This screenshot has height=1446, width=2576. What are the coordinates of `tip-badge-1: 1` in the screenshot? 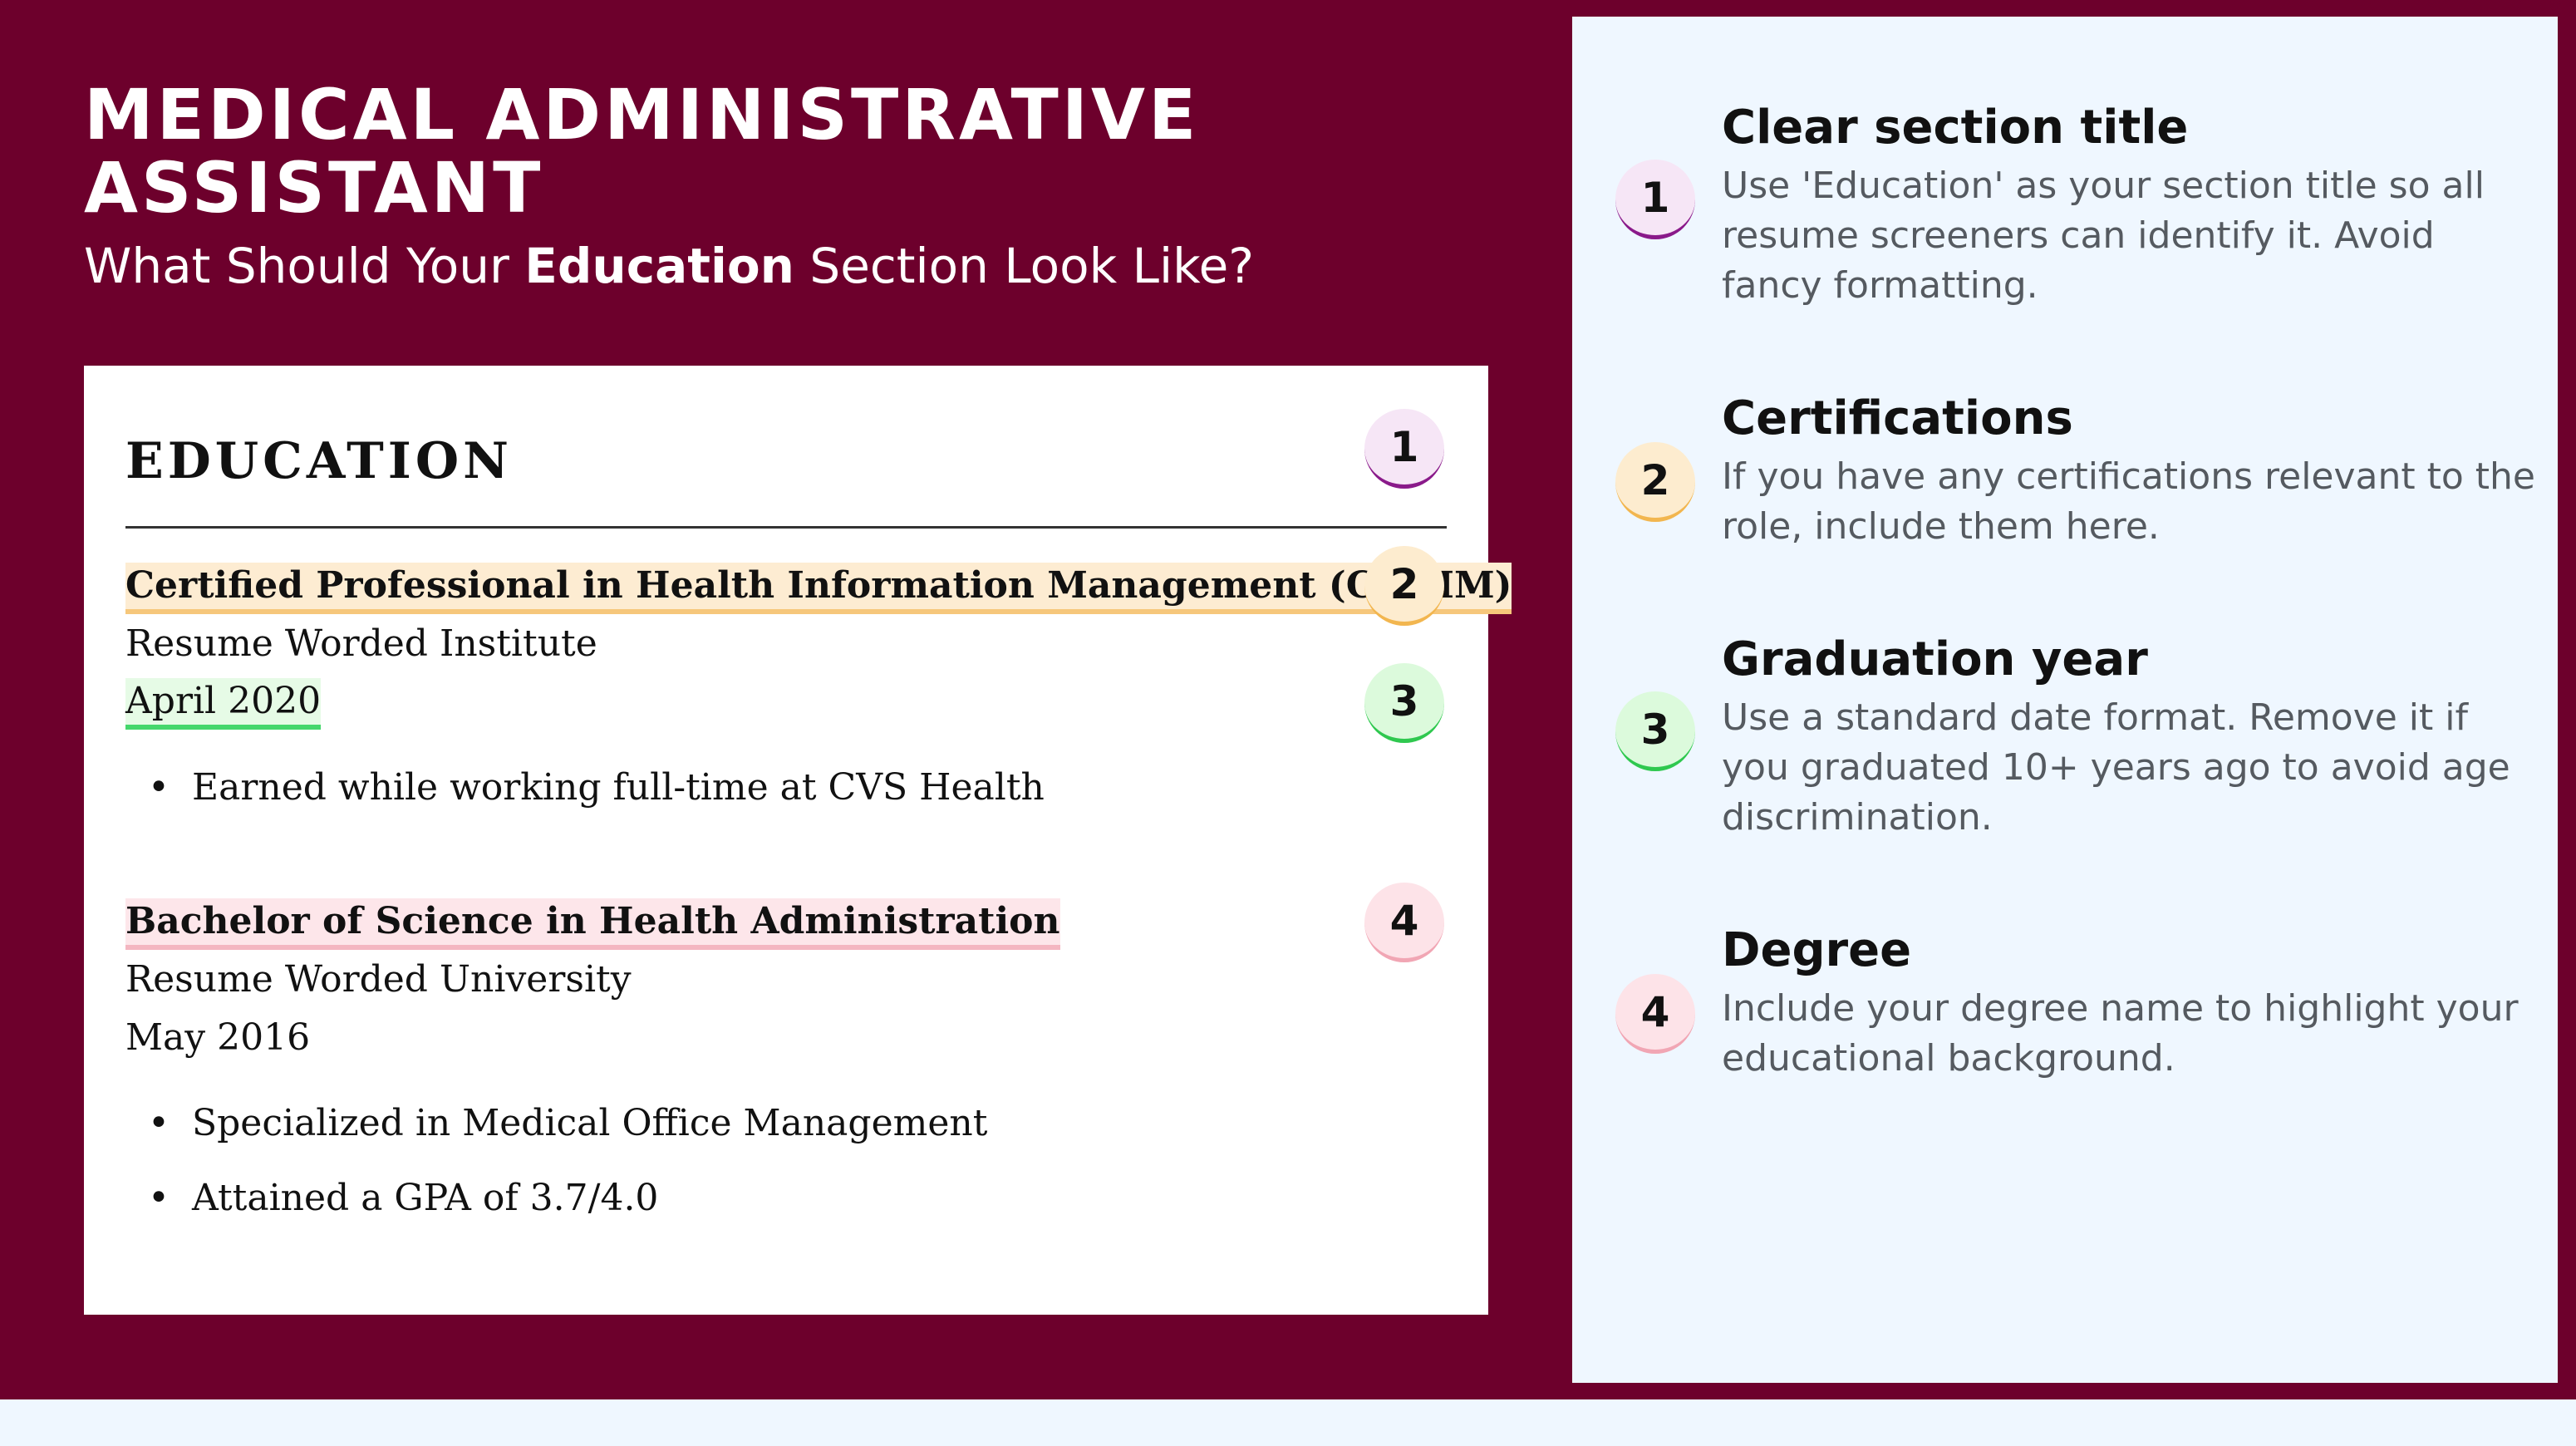 It's located at (1655, 199).